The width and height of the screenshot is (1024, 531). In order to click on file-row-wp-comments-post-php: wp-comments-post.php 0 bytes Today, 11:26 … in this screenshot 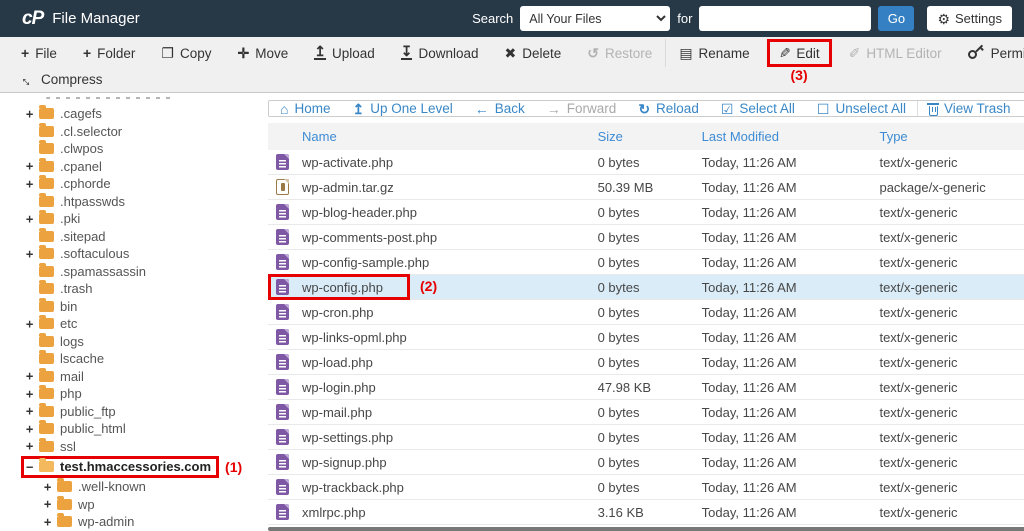, I will do `click(646, 237)`.